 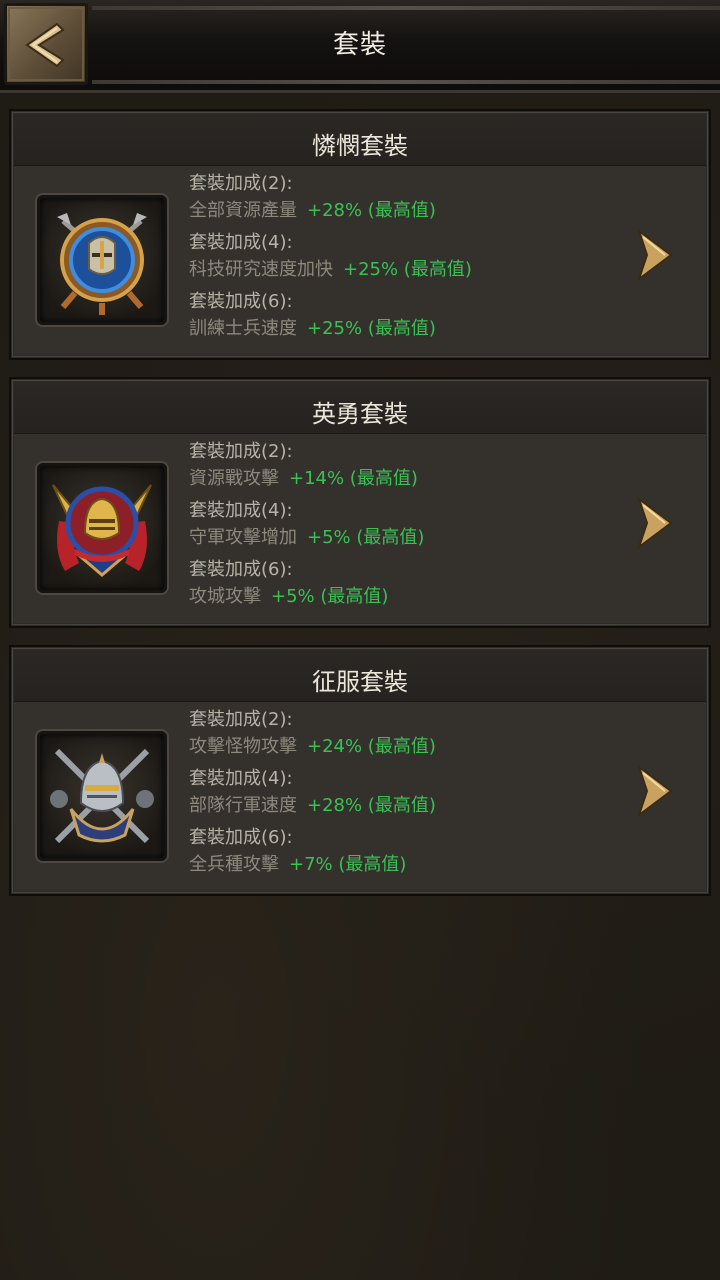 What do you see at coordinates (243, 328) in the screenshot?
I see `bonus-stat: 訓練士兵速度` at bounding box center [243, 328].